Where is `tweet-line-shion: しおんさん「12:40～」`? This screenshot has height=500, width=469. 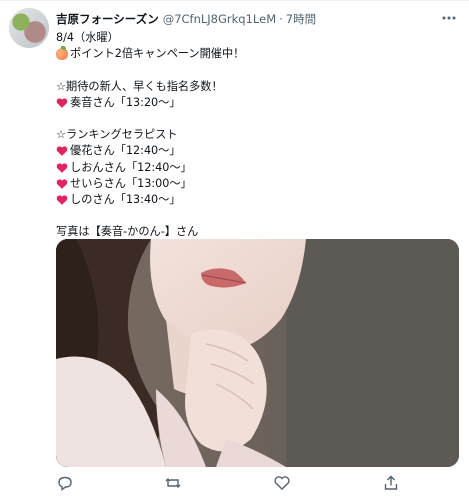 tweet-line-shion: しおんさん「12:40～」 is located at coordinates (256, 168).